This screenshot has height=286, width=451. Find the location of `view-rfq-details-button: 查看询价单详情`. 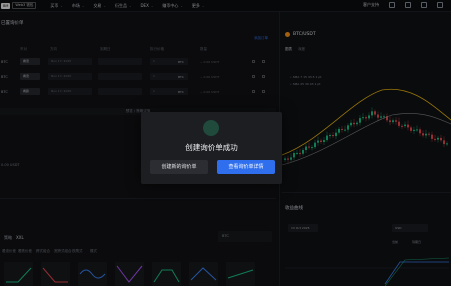

view-rfq-details-button: 查看询价单详情 is located at coordinates (246, 167).